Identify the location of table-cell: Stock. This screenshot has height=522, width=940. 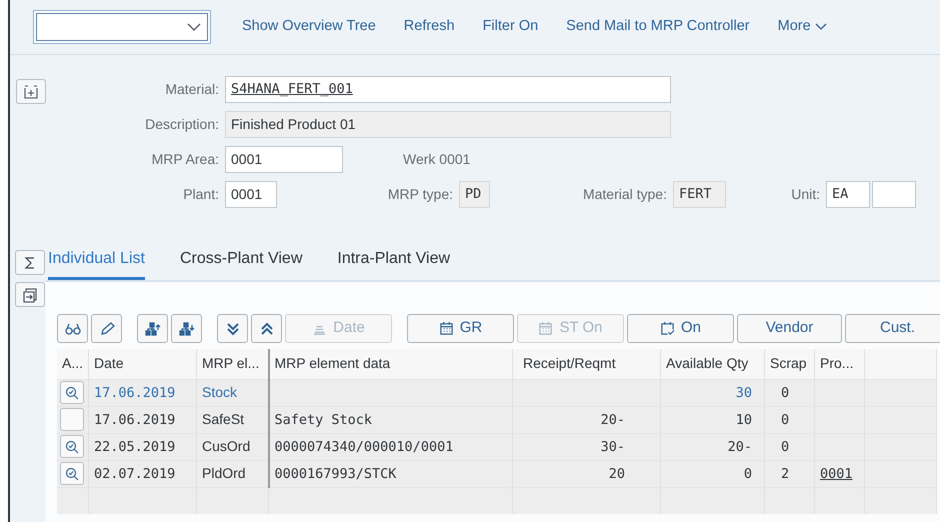
(220, 392).